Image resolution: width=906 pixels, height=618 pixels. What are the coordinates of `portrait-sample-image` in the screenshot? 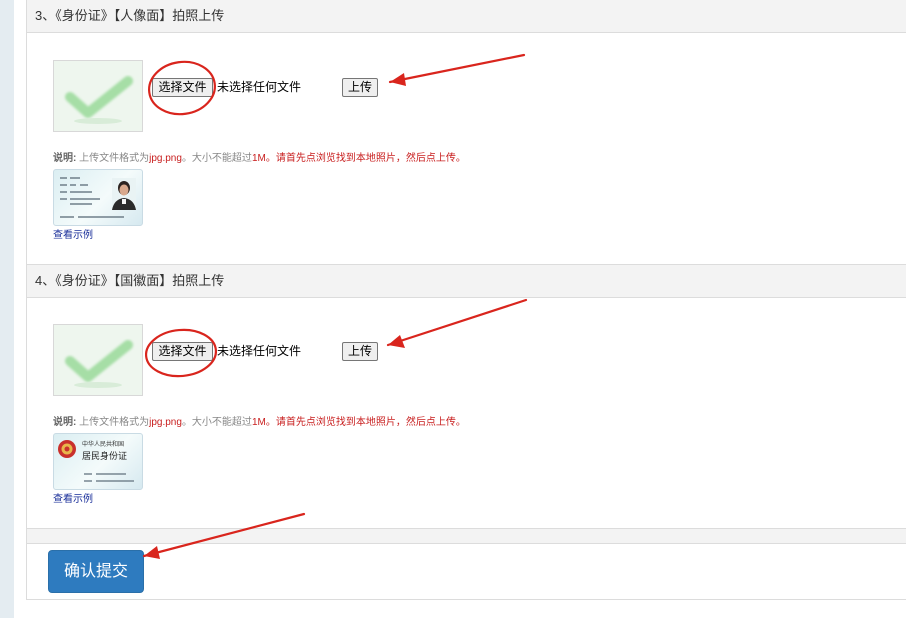 It's located at (98, 197).